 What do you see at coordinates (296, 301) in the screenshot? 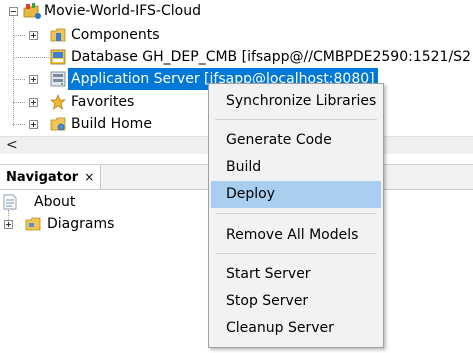
I see `menu-item-stop-server: Stop Server` at bounding box center [296, 301].